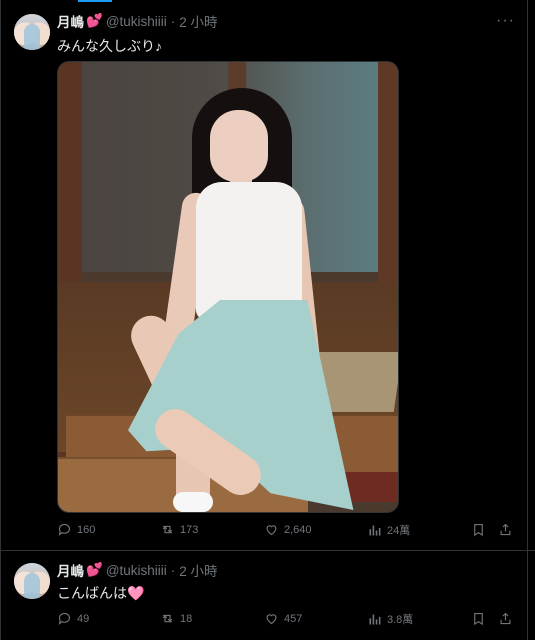 The image size is (535, 640). What do you see at coordinates (86, 529) in the screenshot?
I see `reply-count: 160` at bounding box center [86, 529].